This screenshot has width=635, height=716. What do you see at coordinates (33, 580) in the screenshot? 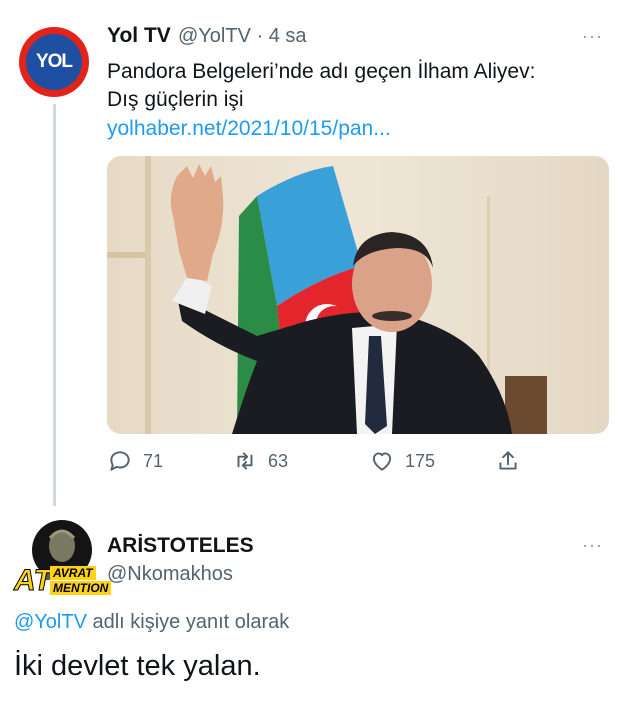
I see `badge-at: AT` at bounding box center [33, 580].